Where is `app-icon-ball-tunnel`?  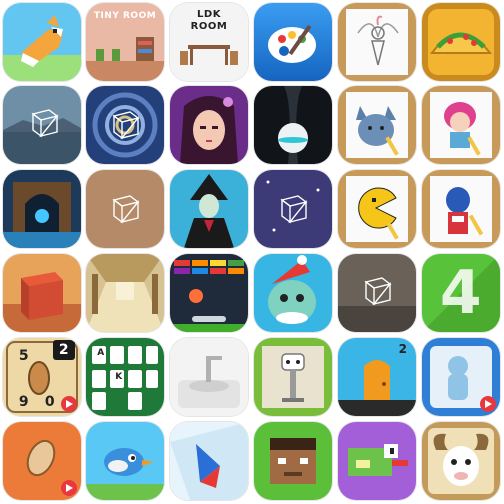
app-icon-ball-tunnel is located at coordinates (293, 125).